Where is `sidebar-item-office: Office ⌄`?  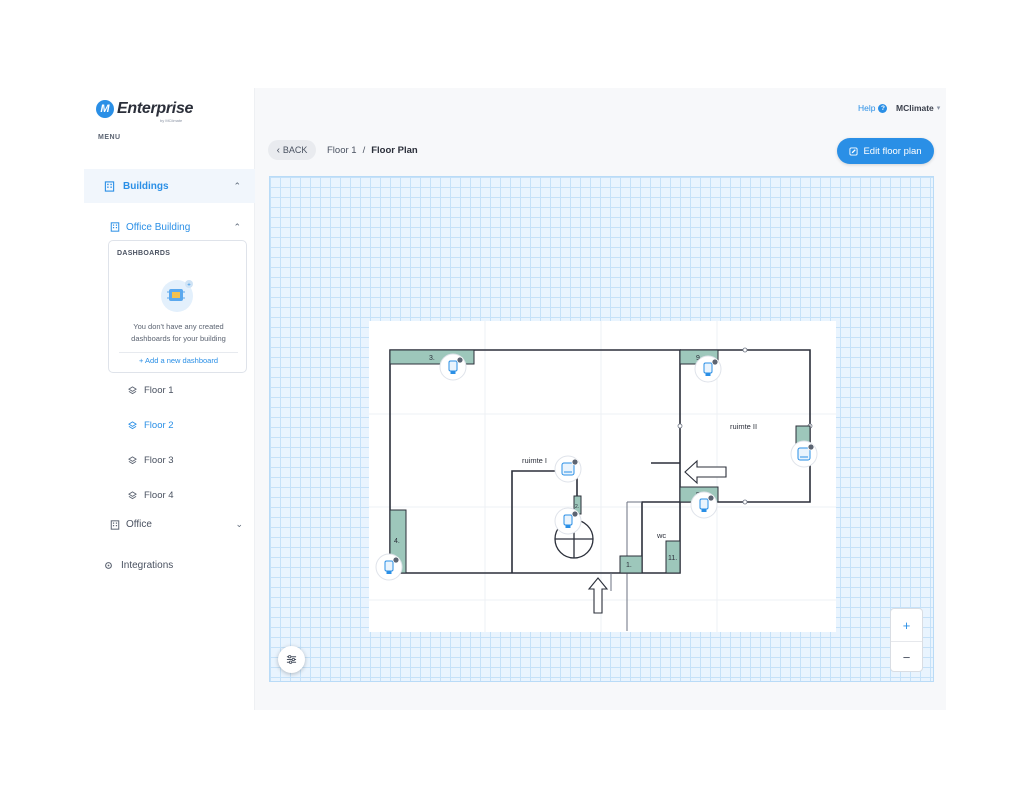 sidebar-item-office: Office ⌄ is located at coordinates (182, 524).